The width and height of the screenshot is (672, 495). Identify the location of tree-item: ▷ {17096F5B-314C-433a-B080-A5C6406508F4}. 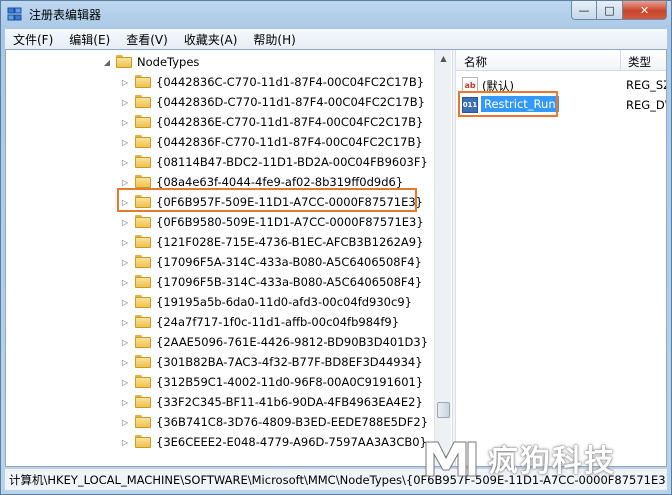
(220, 282).